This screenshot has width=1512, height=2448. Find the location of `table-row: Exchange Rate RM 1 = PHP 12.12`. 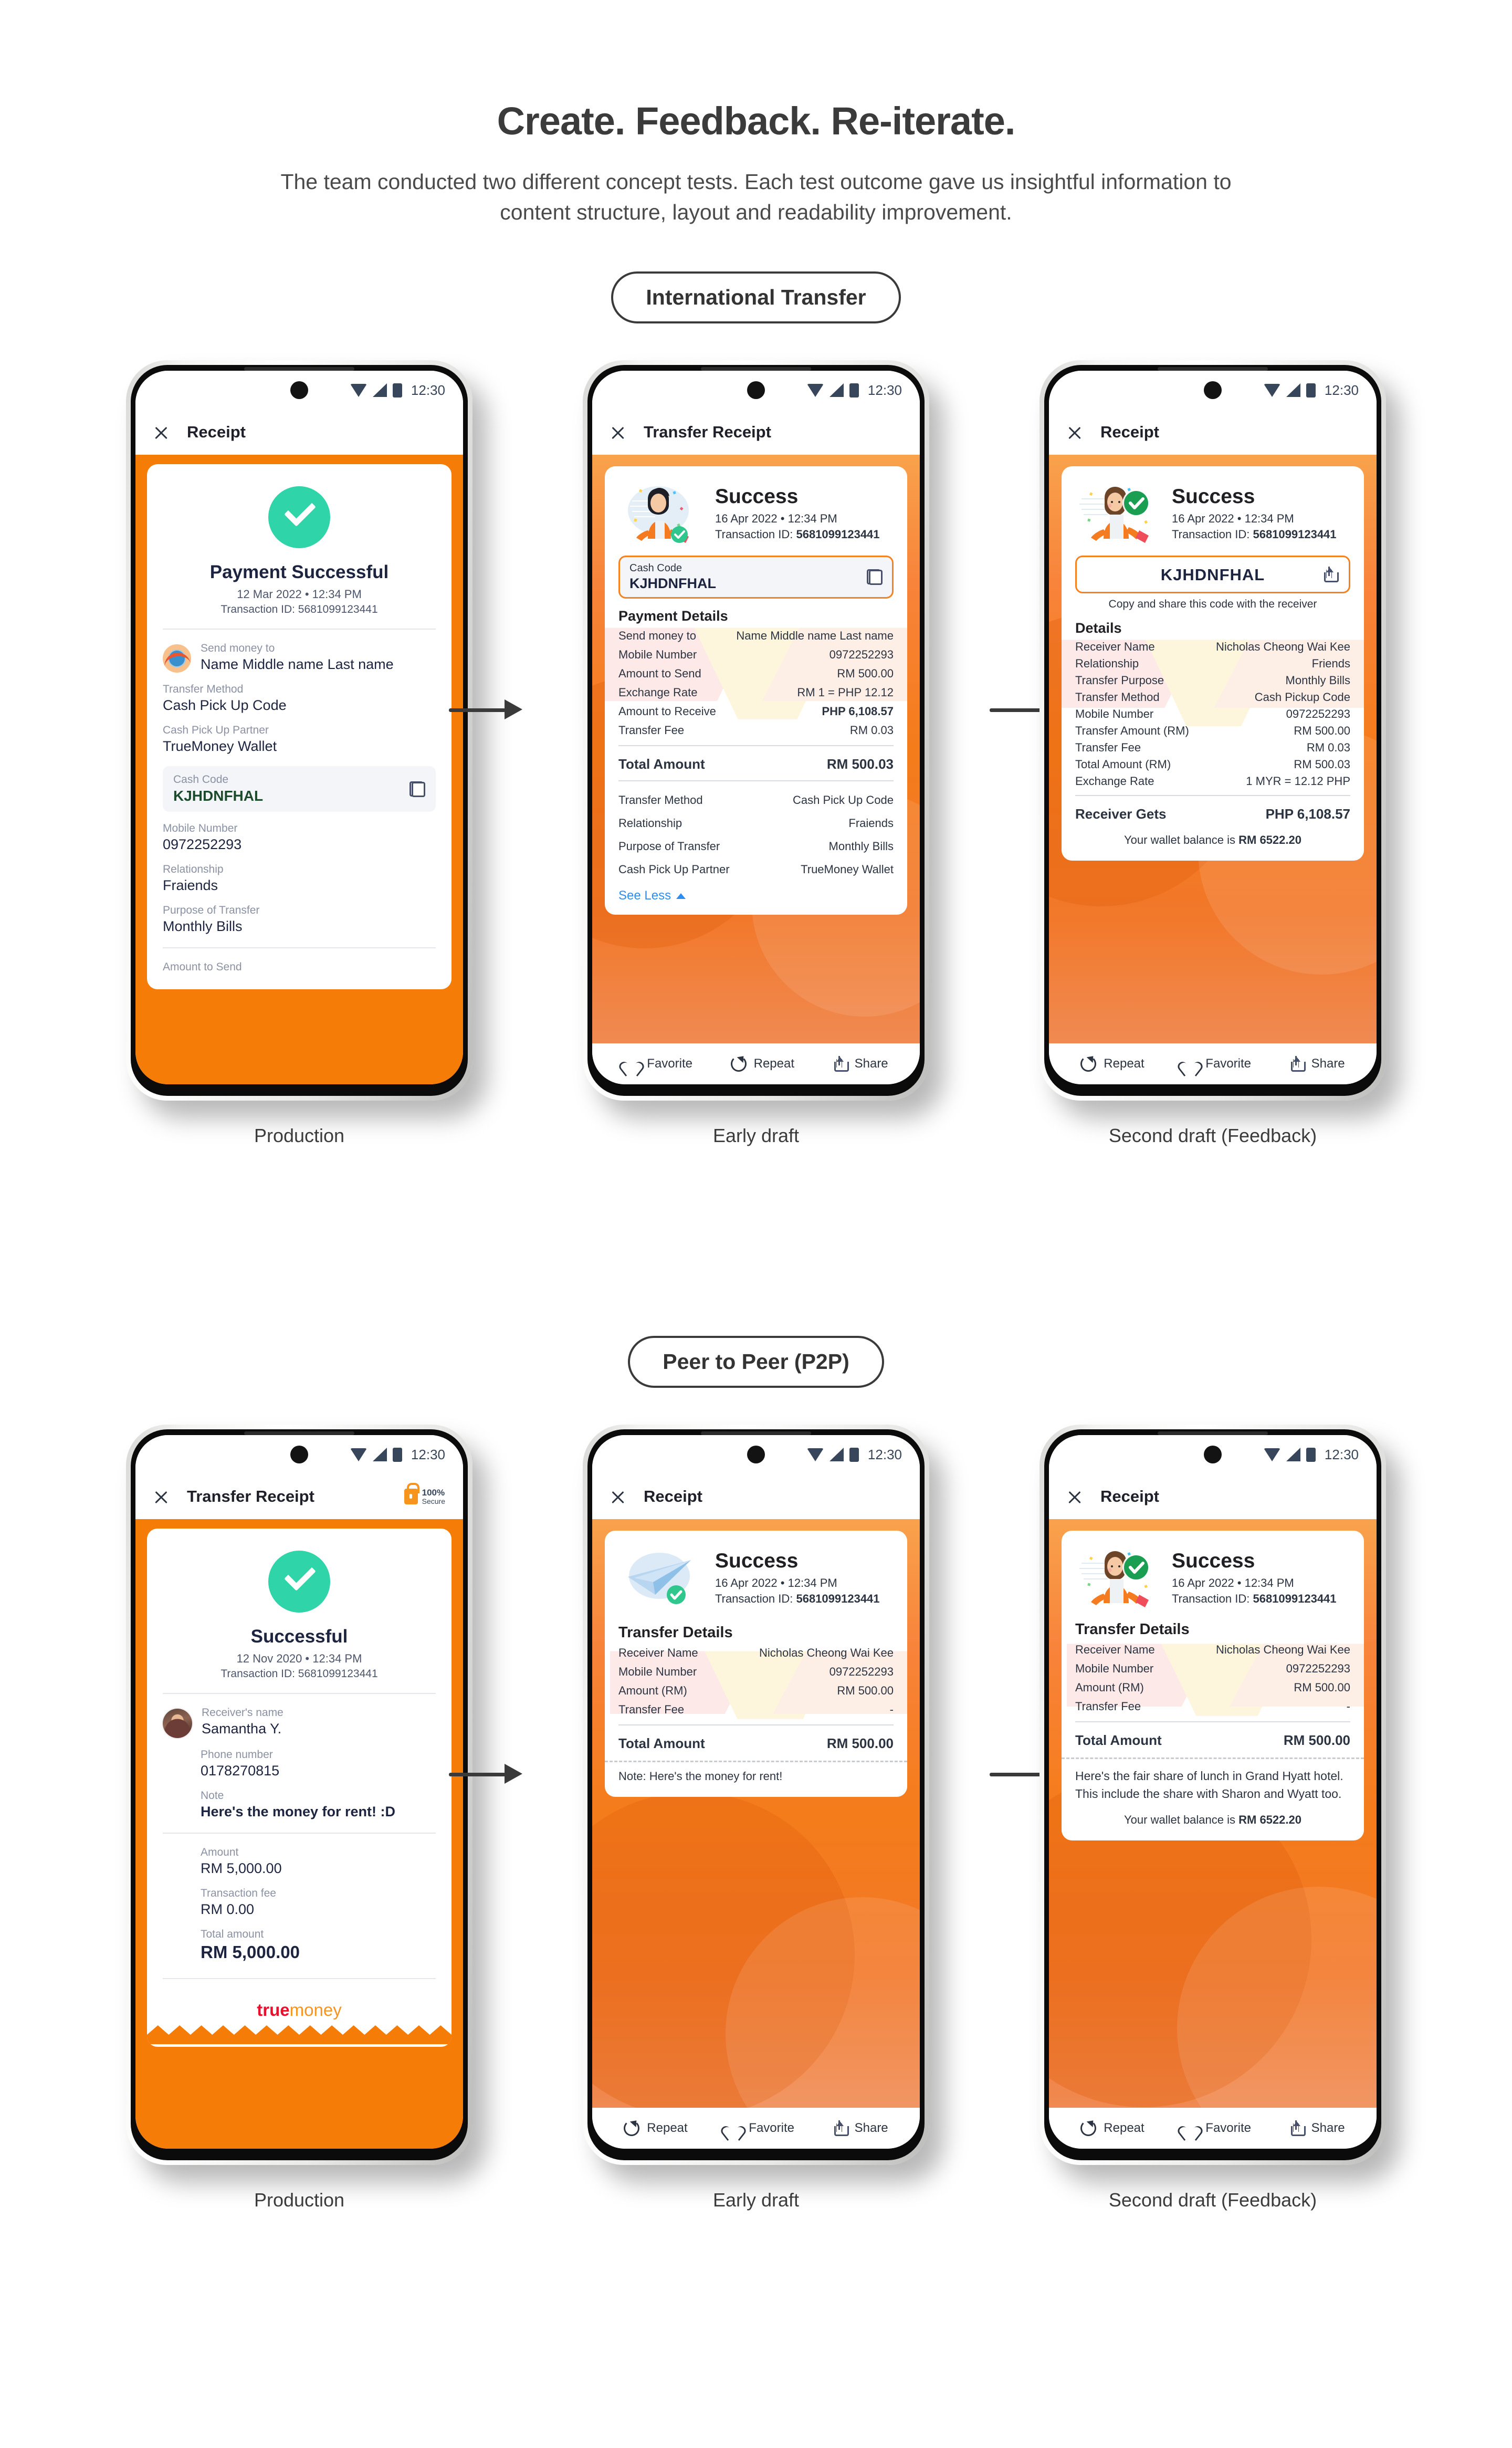

table-row: Exchange Rate RM 1 = PHP 12.12 is located at coordinates (756, 692).